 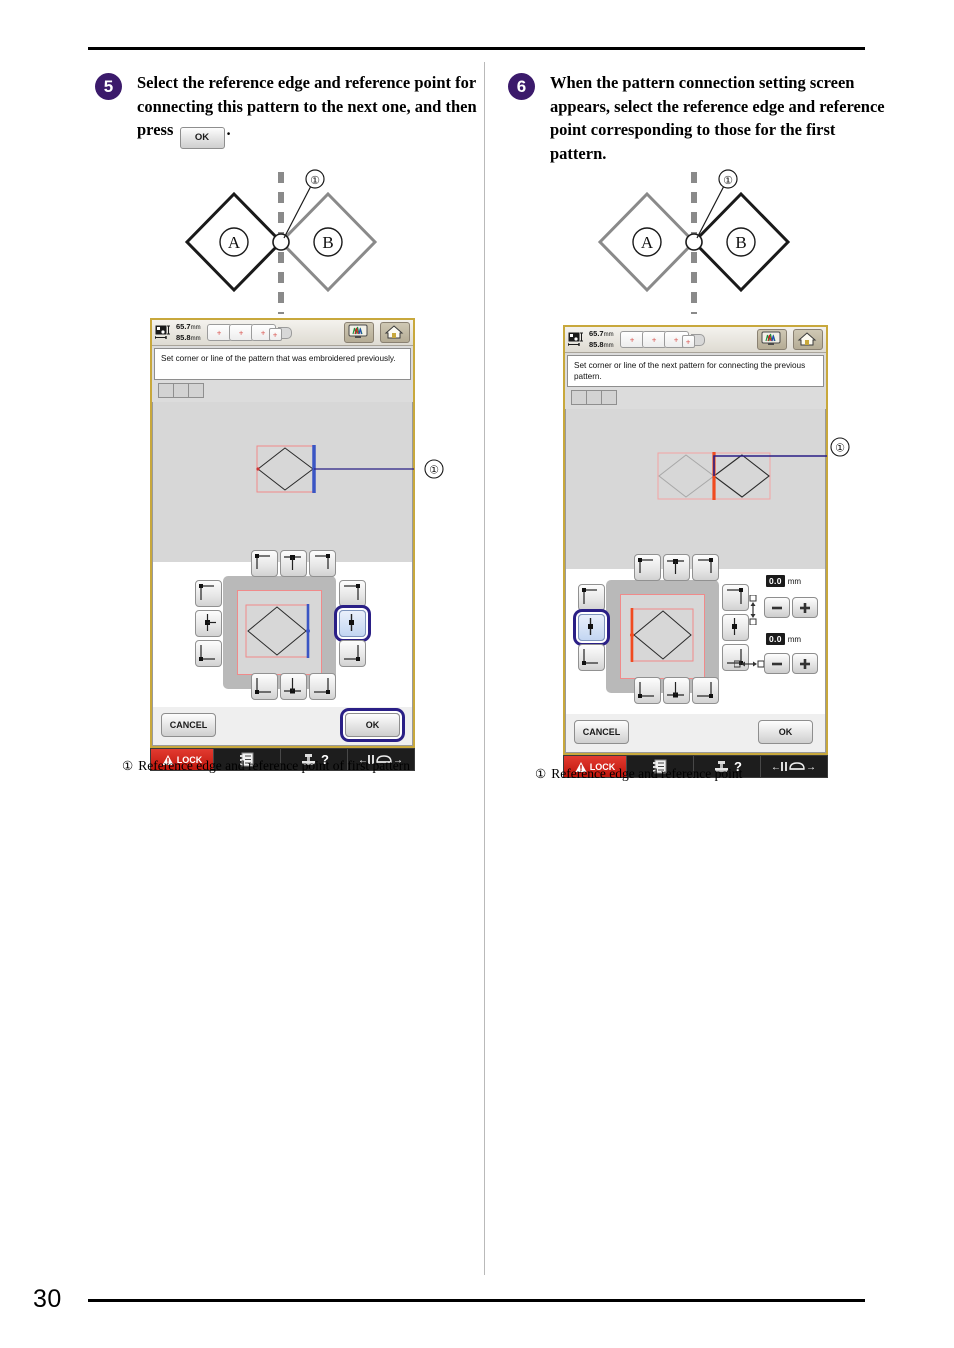 I want to click on edge-button-right-middle-selected, so click(x=352, y=623).